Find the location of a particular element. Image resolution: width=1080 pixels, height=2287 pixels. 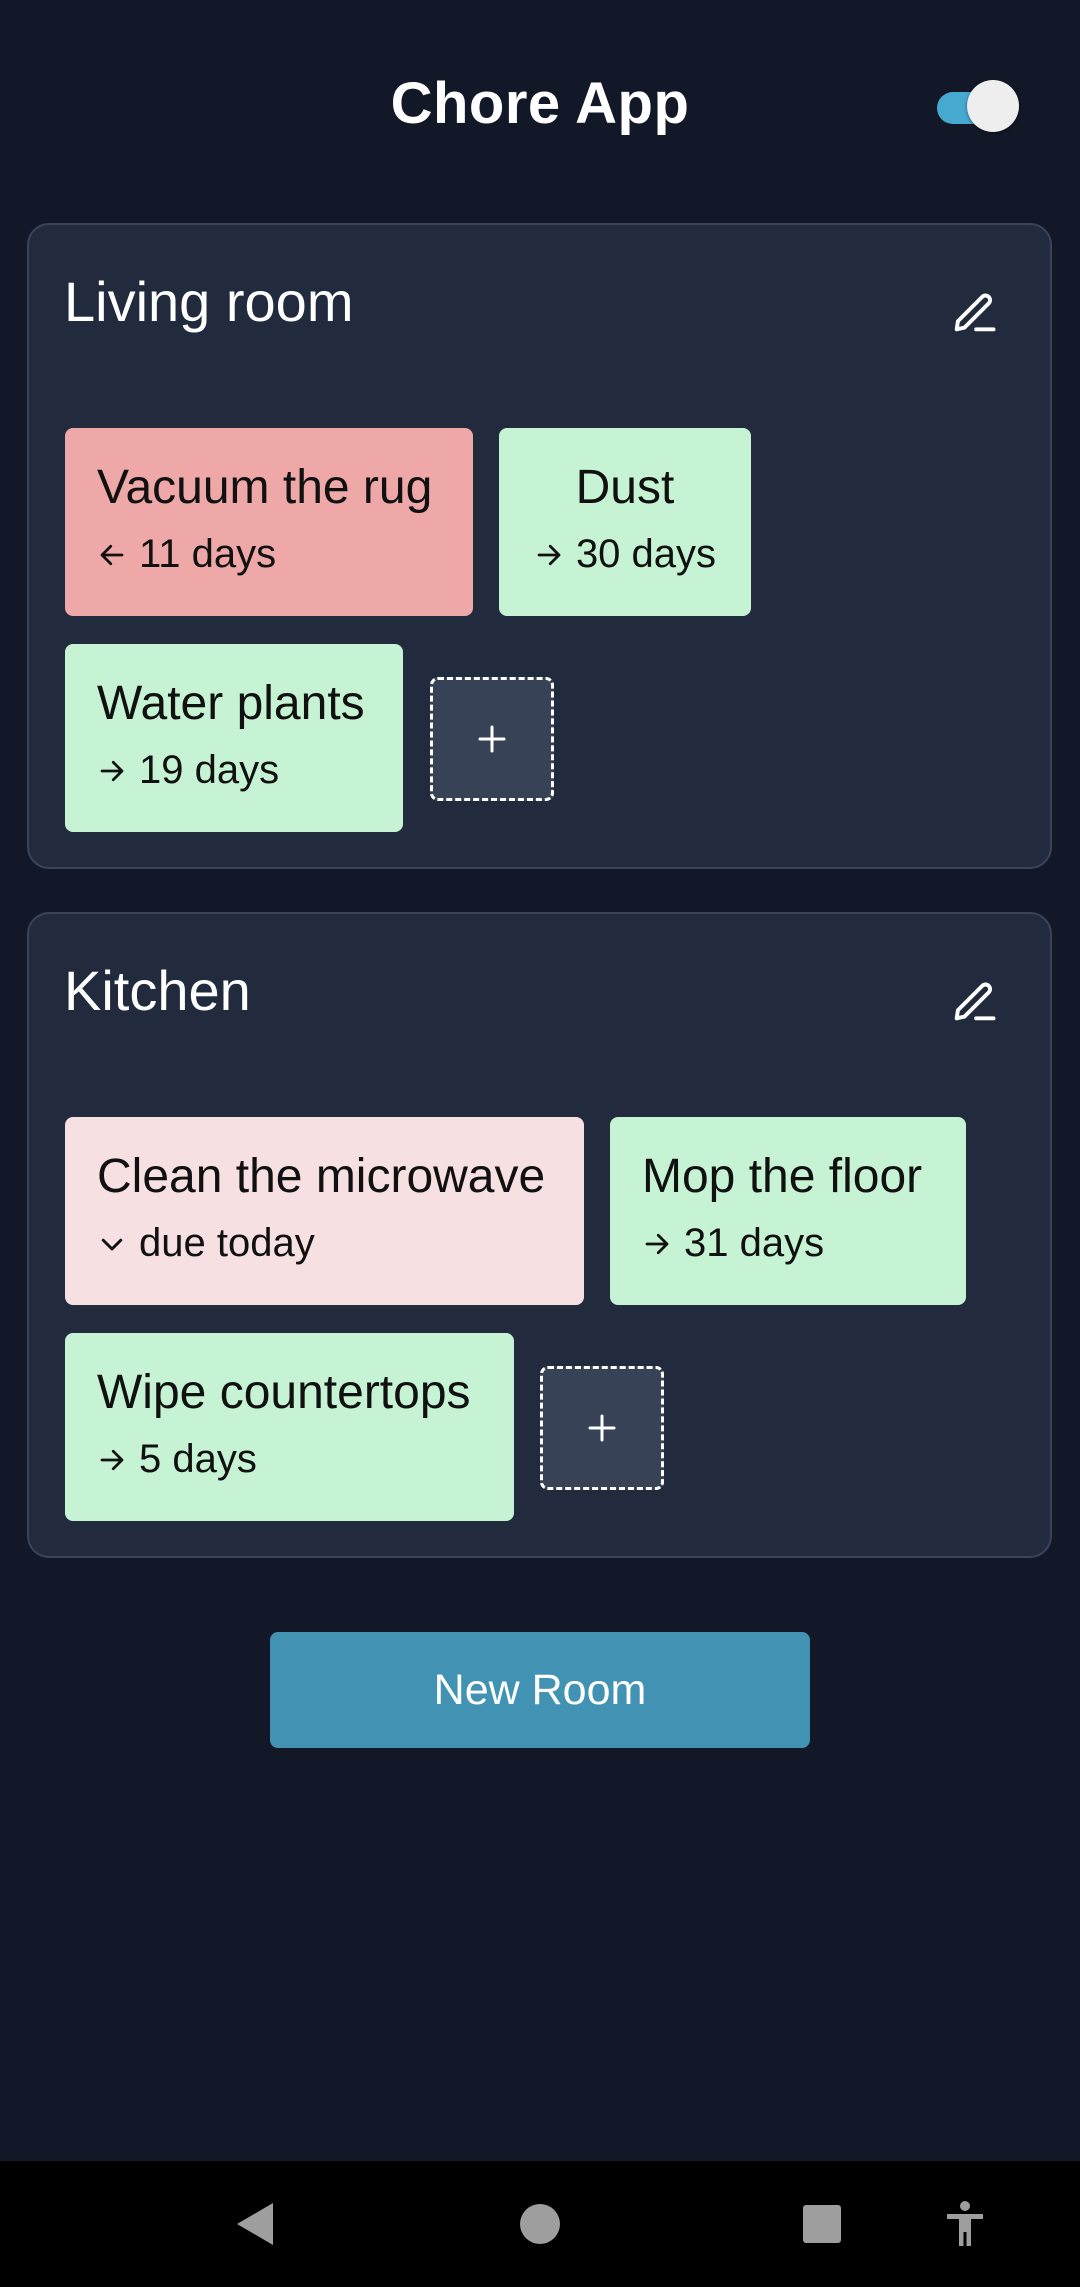

nav-back-button is located at coordinates (255, 2224).